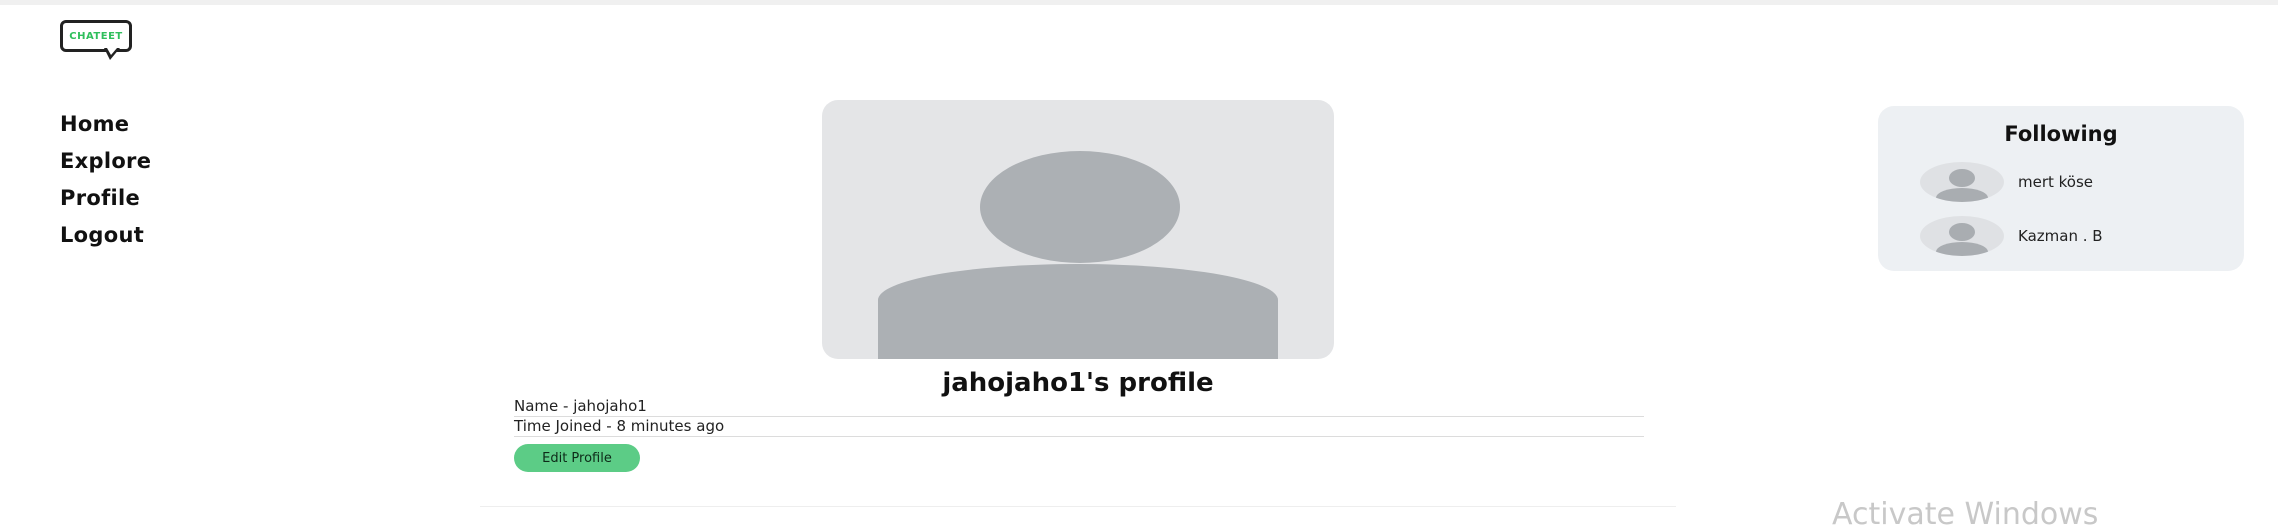 Image resolution: width=2278 pixels, height=532 pixels. Describe the element at coordinates (1078, 506) in the screenshot. I see `content-divider` at that location.